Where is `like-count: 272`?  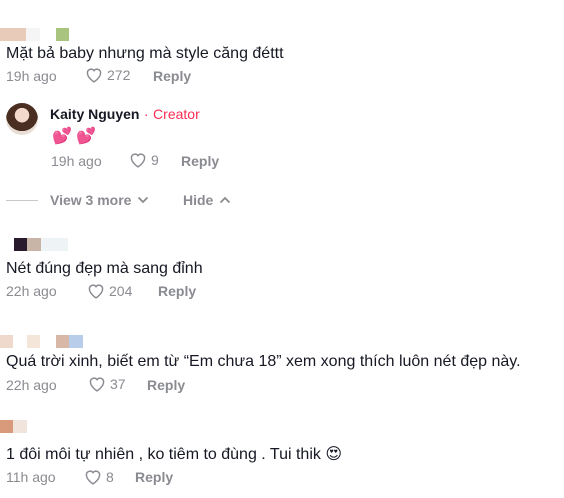 like-count: 272 is located at coordinates (119, 75).